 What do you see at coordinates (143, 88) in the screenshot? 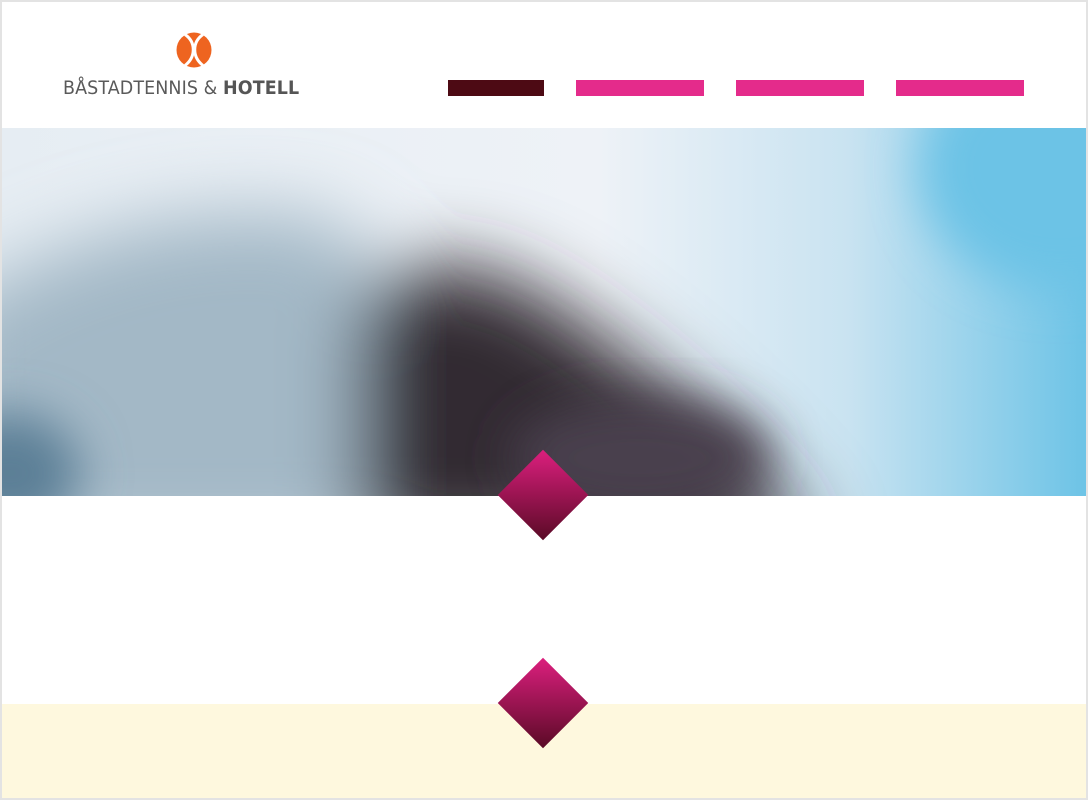
I see `brand-name-regular: BÅSTADTENNIS &` at bounding box center [143, 88].